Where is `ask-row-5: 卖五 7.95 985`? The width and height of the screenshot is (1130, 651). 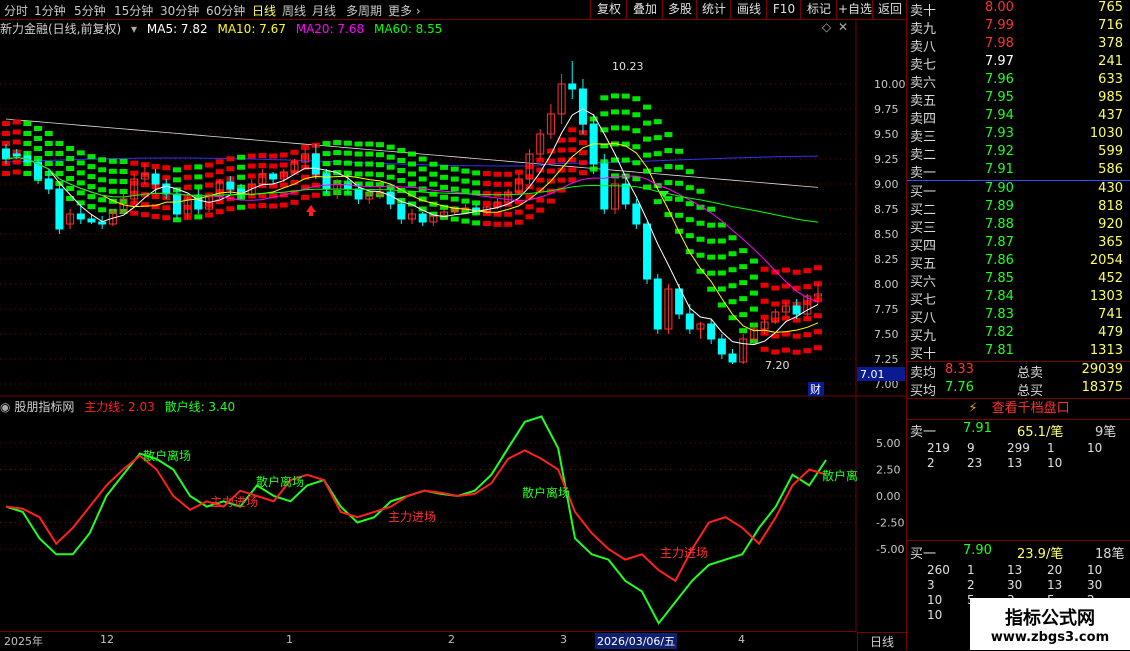 ask-row-5: 卖五 7.95 985 is located at coordinates (1018, 99).